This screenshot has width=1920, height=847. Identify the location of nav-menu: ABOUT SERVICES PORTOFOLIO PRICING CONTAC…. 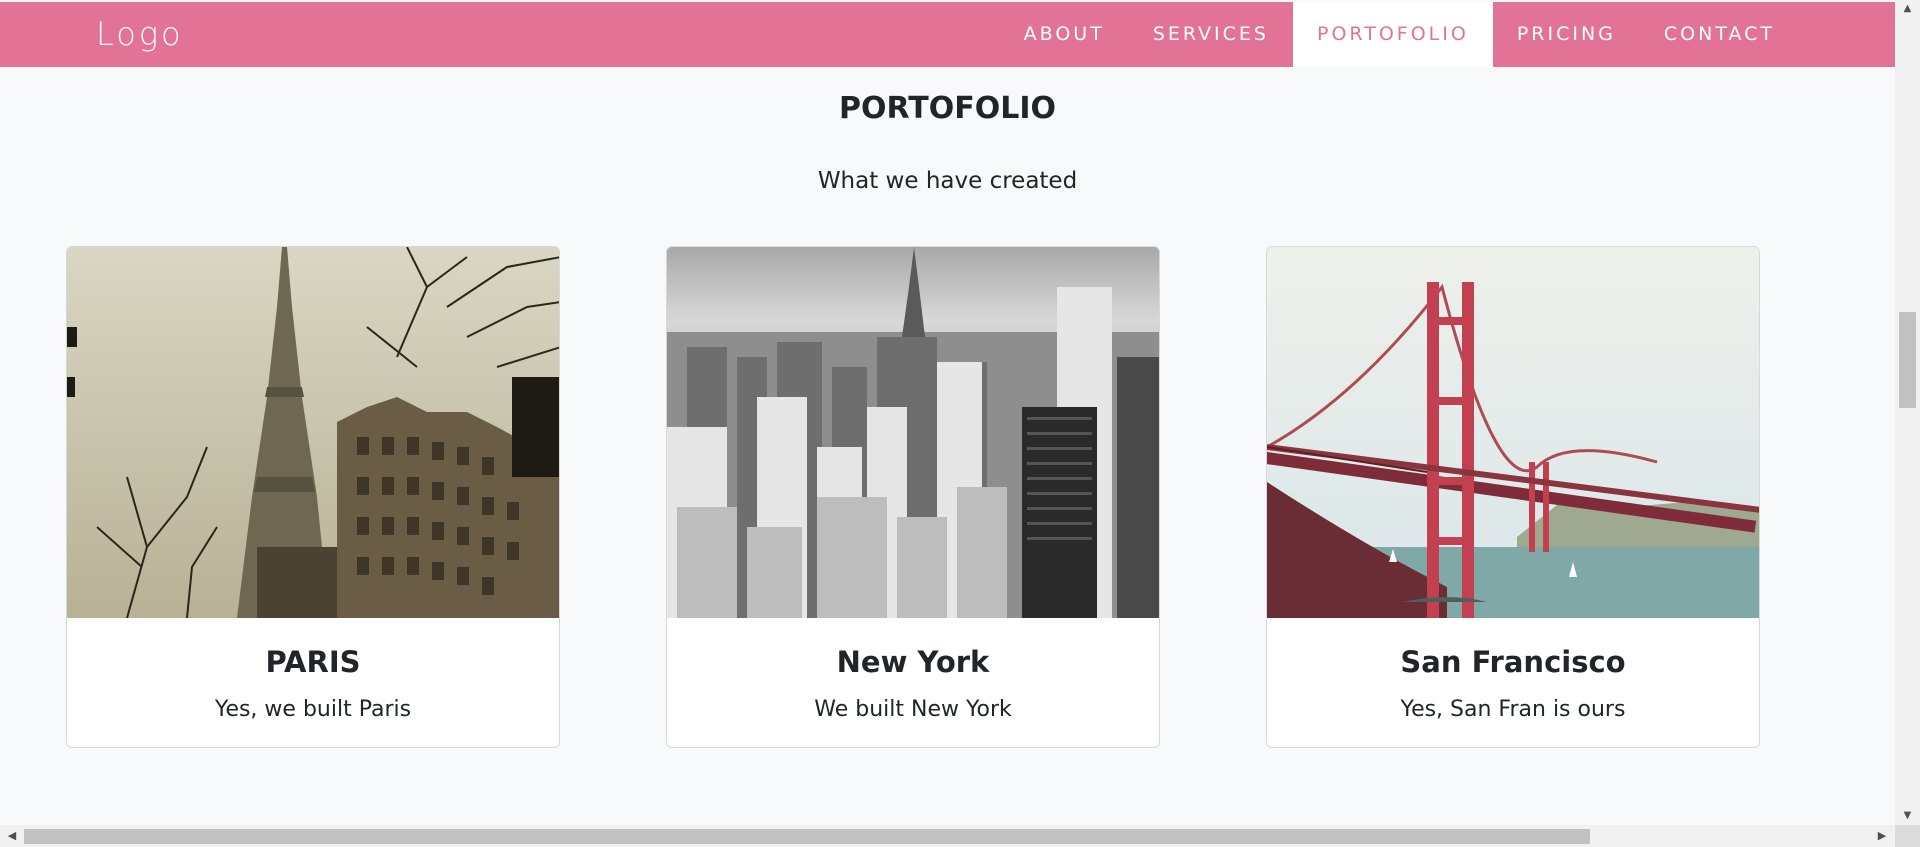
(1399, 34).